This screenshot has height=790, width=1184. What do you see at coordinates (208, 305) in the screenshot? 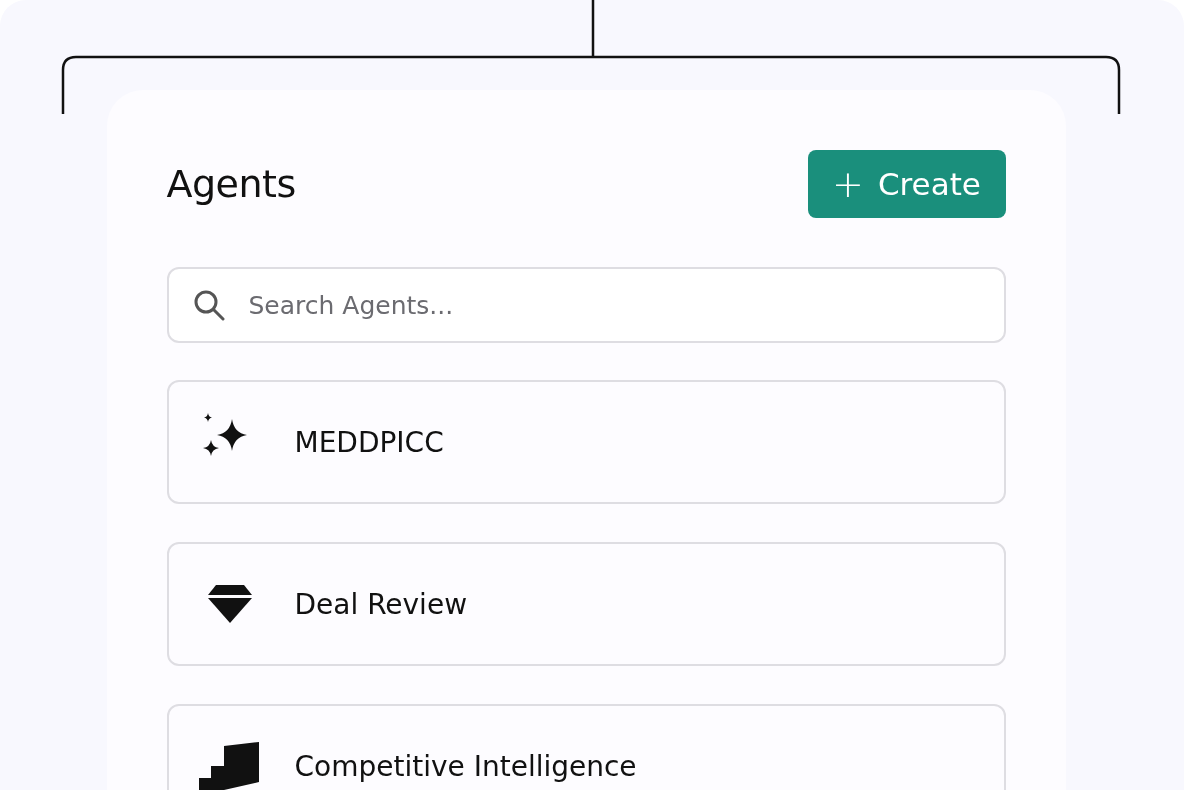
I see `search-icon` at bounding box center [208, 305].